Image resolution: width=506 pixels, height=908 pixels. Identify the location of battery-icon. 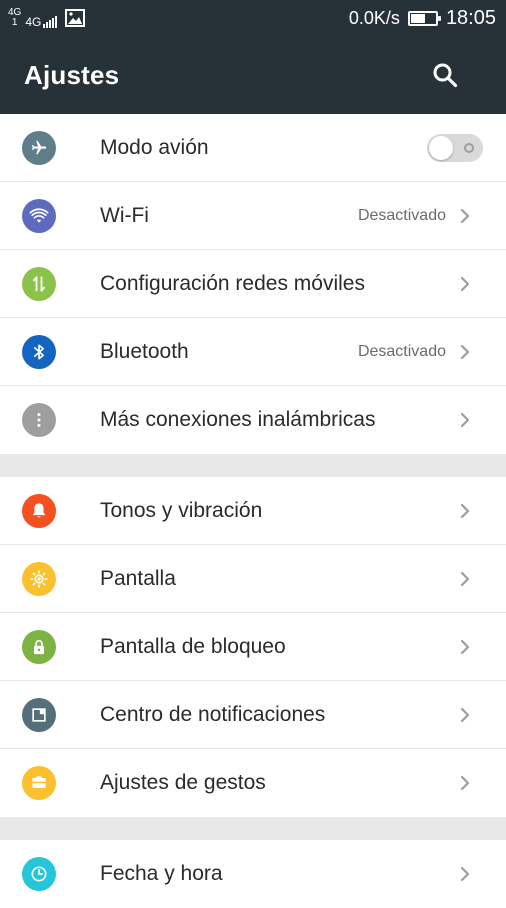
(424, 18).